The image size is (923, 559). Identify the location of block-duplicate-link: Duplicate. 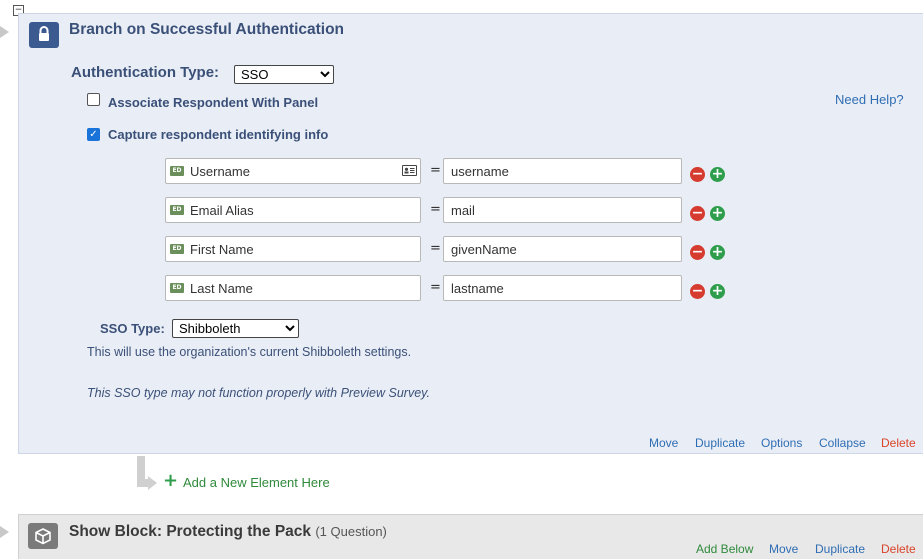
(840, 549).